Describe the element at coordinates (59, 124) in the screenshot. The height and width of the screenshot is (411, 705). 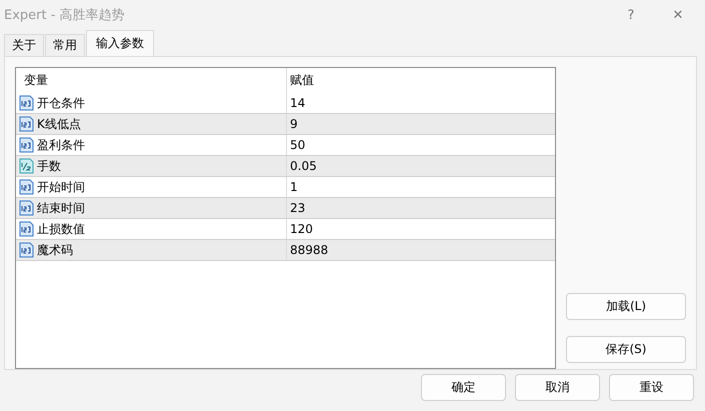
I see `parameter-name: K线低点` at that location.